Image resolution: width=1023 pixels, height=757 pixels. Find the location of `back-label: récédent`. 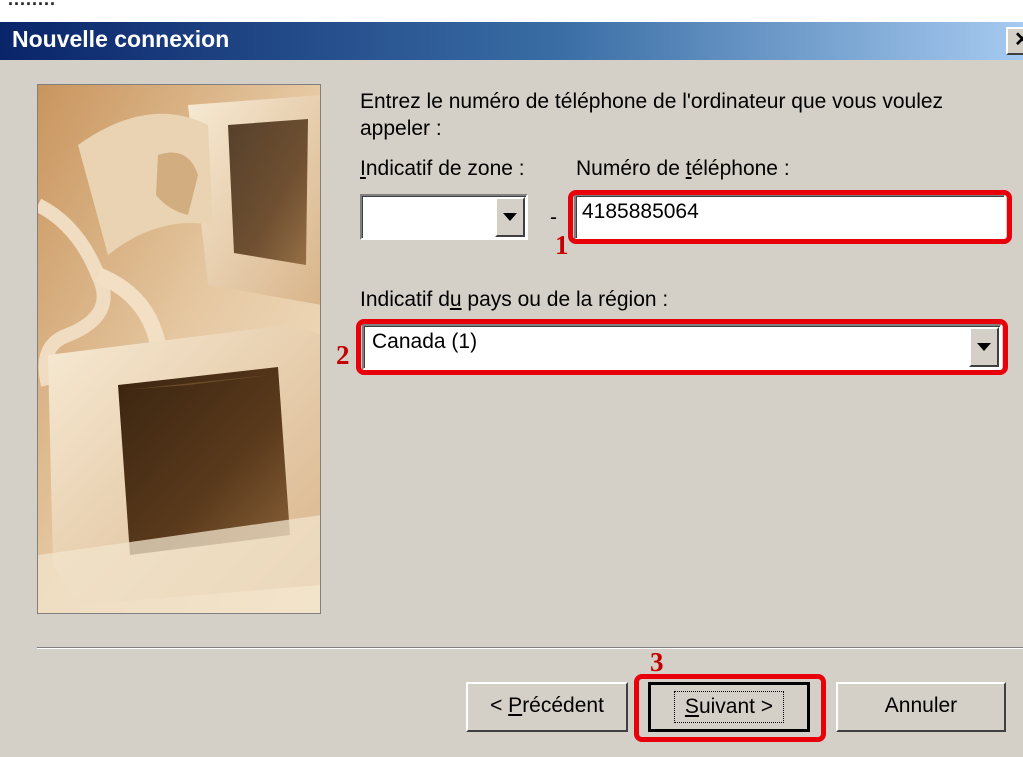

back-label: récédent is located at coordinates (563, 705).